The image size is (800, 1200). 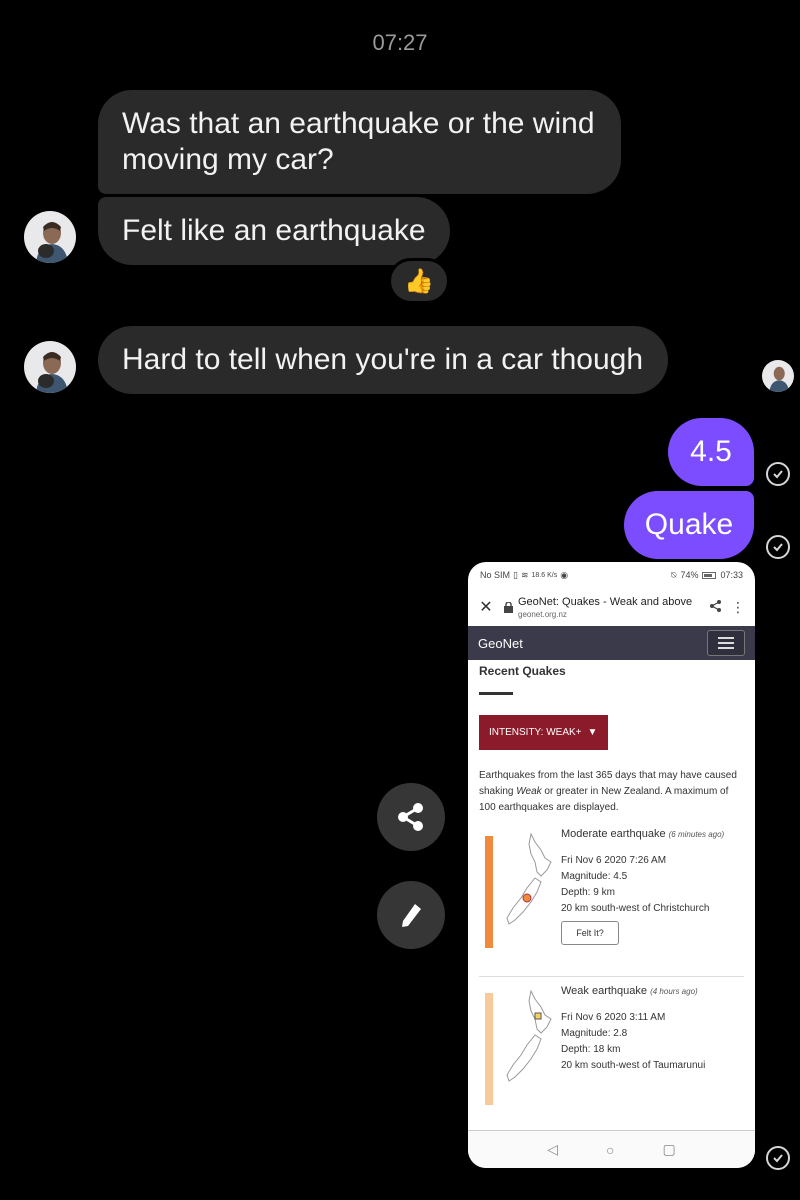 What do you see at coordinates (529, 791) in the screenshot?
I see `description-emphasis: Weak` at bounding box center [529, 791].